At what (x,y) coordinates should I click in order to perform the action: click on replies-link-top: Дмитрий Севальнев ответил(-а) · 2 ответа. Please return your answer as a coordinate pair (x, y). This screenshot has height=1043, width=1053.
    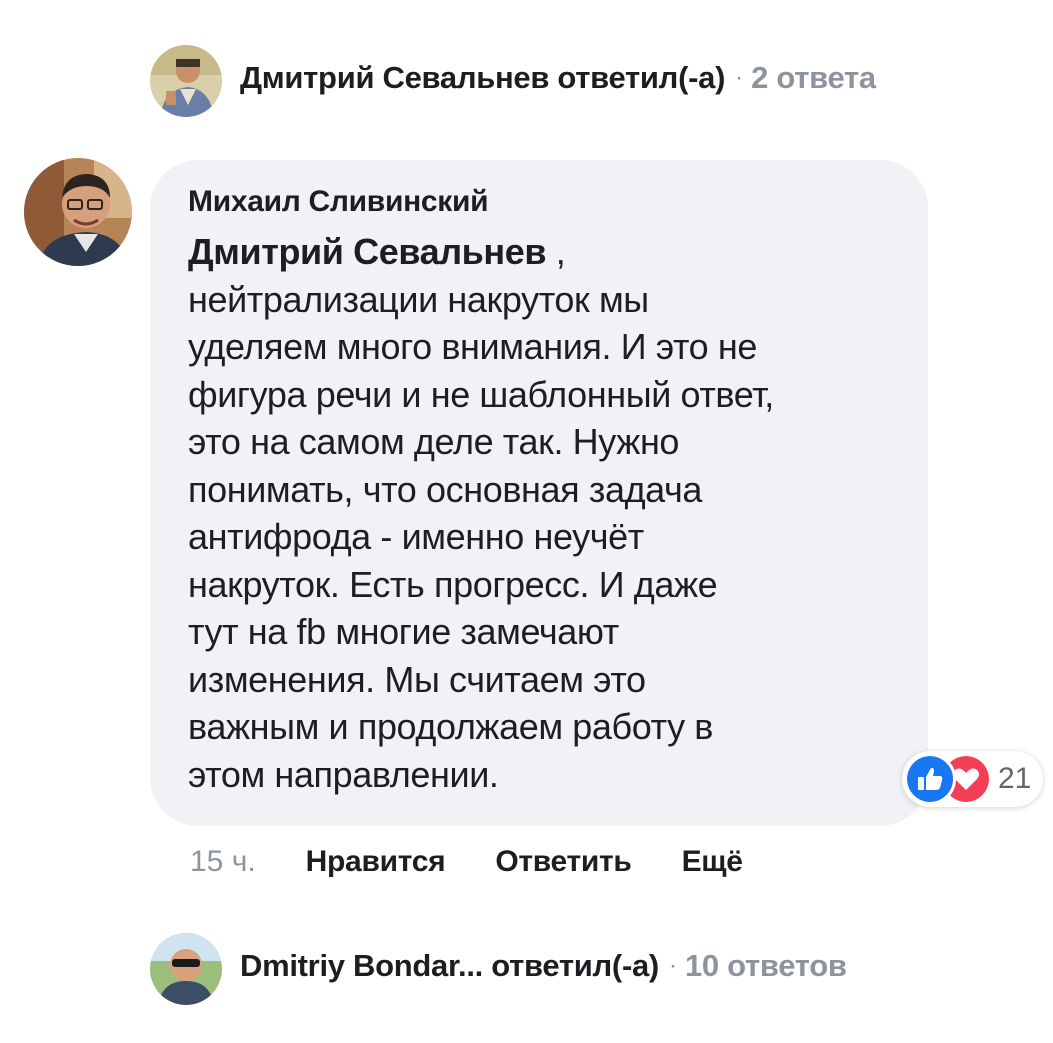
    Looking at the image, I should click on (558, 78).